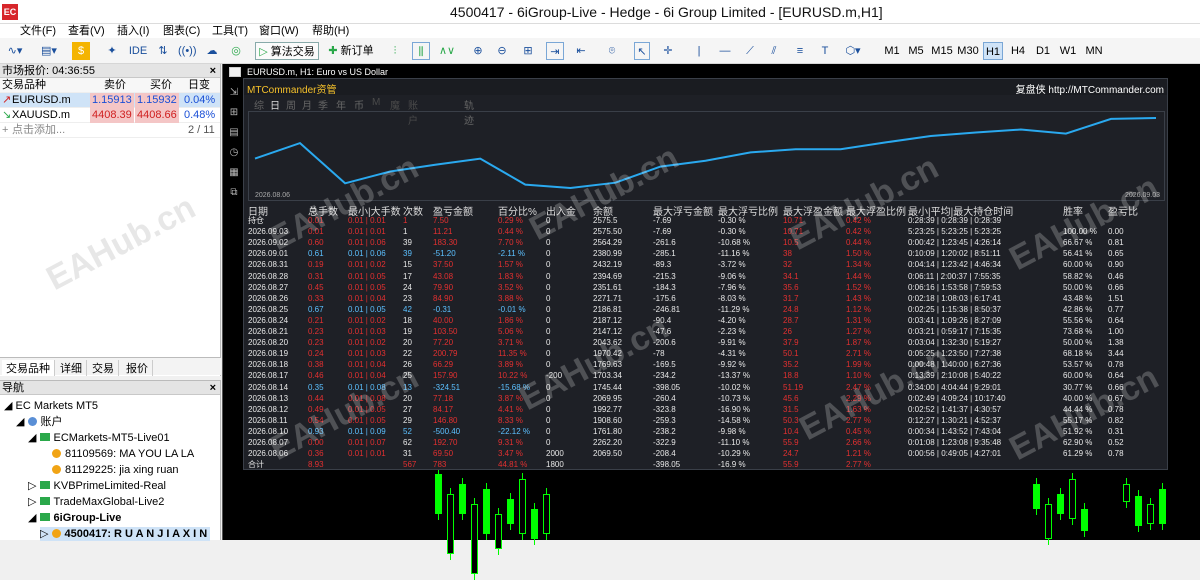 The height and width of the screenshot is (580, 1200). I want to click on candle-chart-icon: ⫼, so click(421, 51).